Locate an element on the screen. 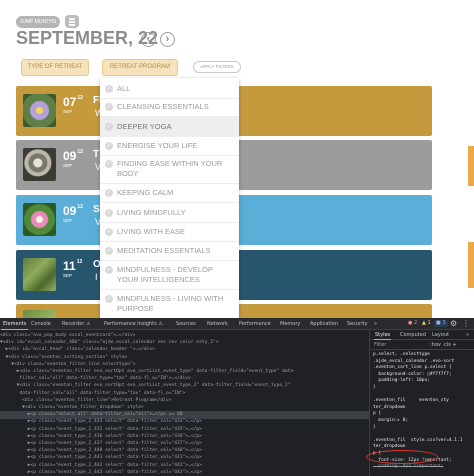  filter-retreat-program: RETREAT PROGRAM is located at coordinates (140, 67).